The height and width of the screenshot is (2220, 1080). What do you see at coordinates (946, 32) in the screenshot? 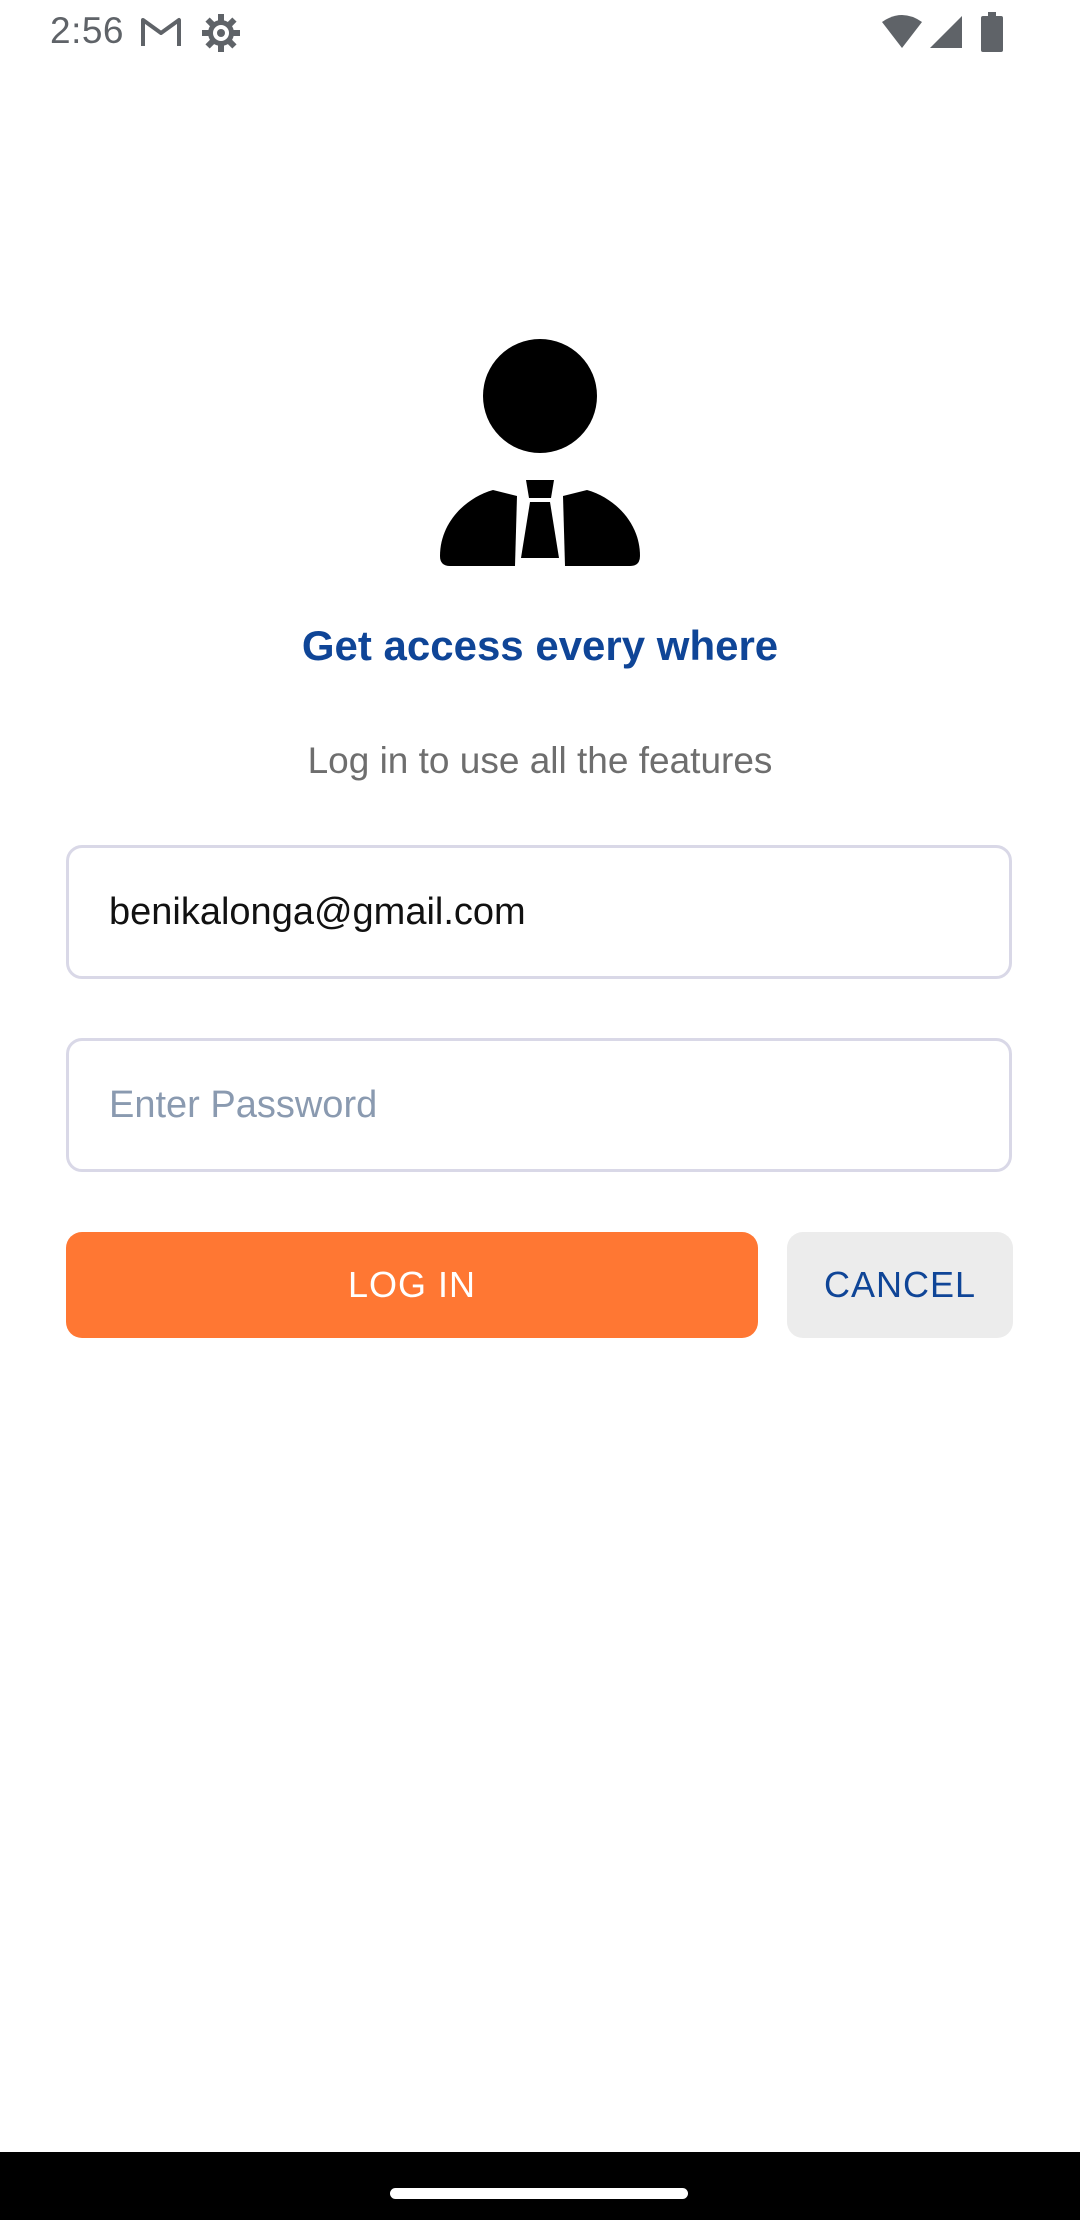
I see `signal-icon` at bounding box center [946, 32].